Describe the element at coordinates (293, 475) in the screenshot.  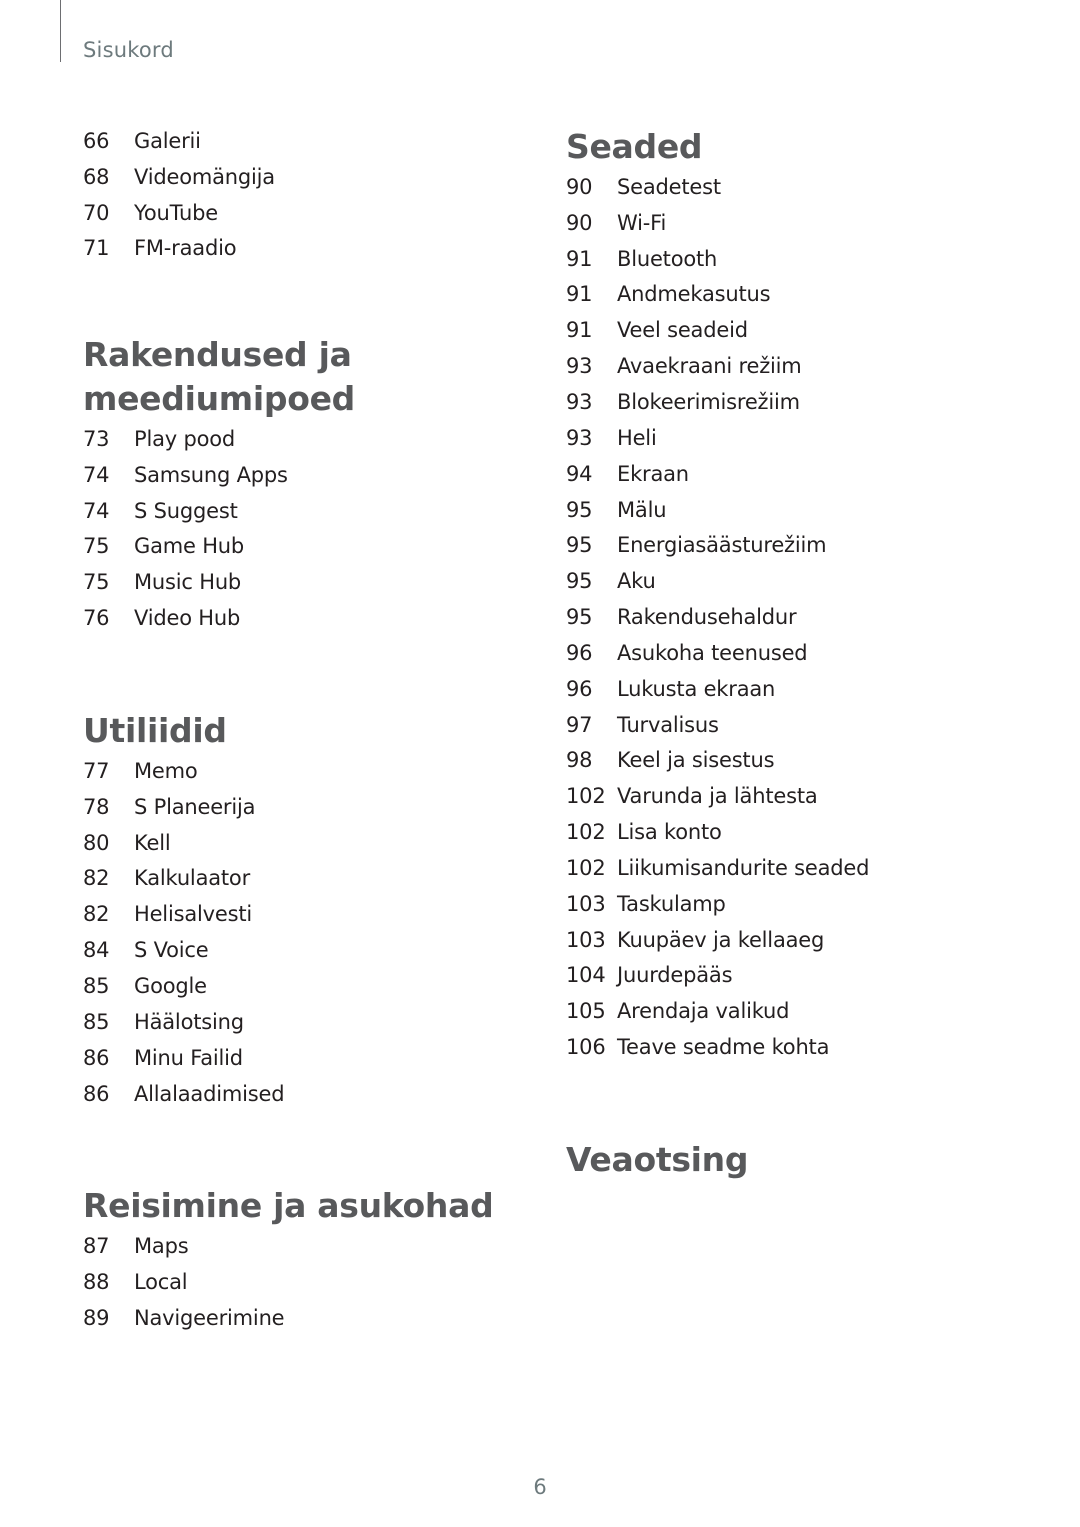
I see `toc-entry: 74 Samsung Apps` at that location.